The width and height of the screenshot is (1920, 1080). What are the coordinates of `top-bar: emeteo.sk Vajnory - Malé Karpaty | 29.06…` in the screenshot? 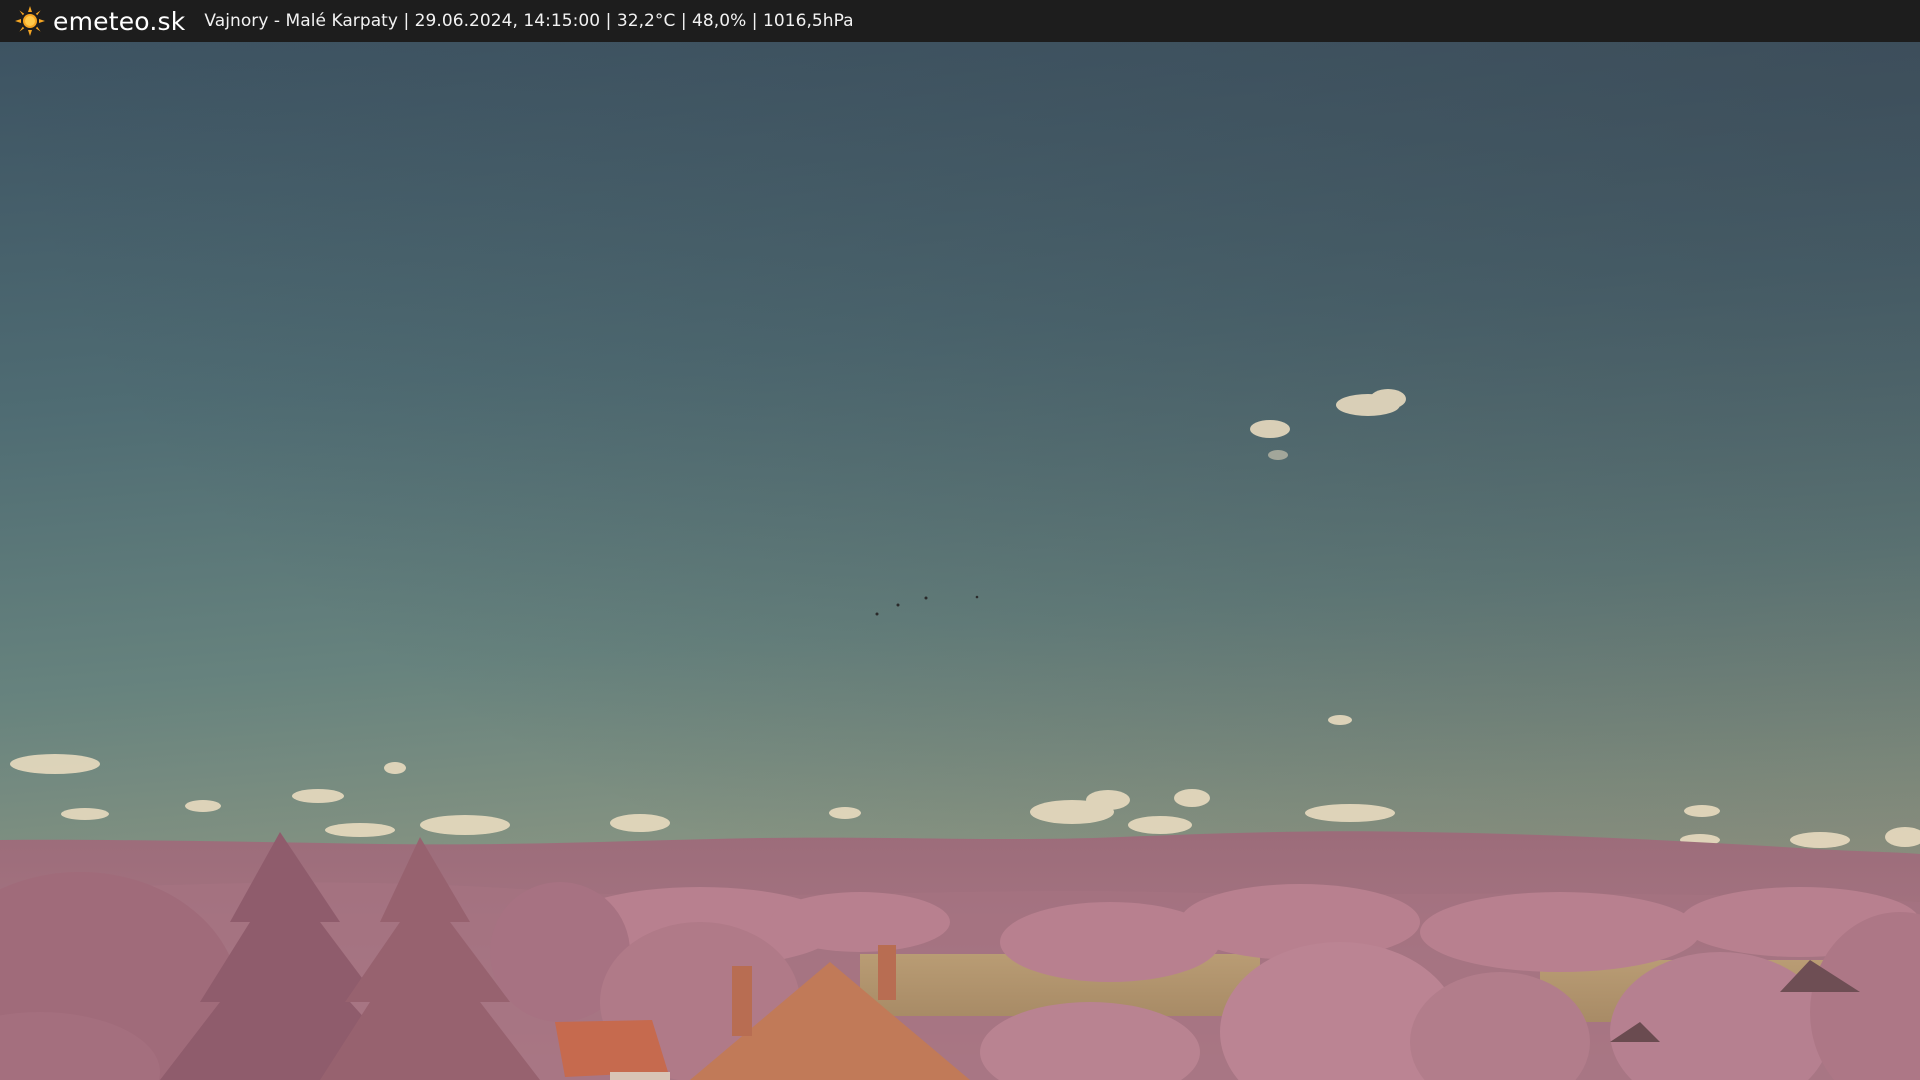 It's located at (960, 21).